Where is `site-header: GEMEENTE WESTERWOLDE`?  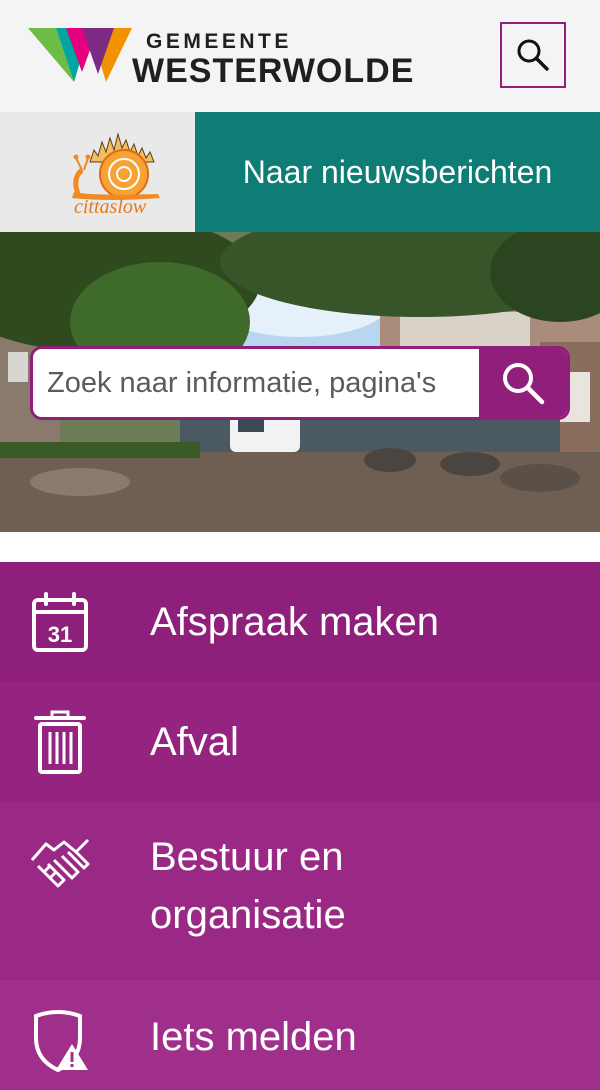
site-header: GEMEENTE WESTERWOLDE is located at coordinates (300, 56).